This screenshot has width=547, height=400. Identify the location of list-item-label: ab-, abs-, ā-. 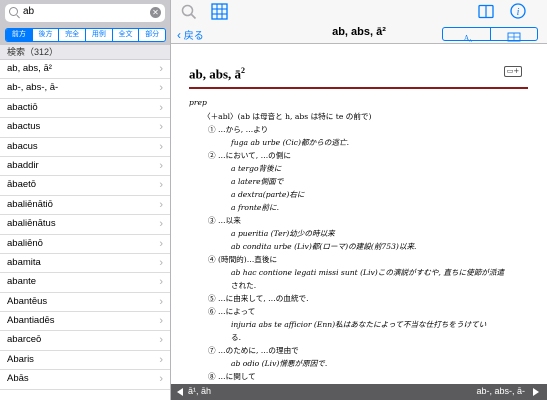
(33, 88).